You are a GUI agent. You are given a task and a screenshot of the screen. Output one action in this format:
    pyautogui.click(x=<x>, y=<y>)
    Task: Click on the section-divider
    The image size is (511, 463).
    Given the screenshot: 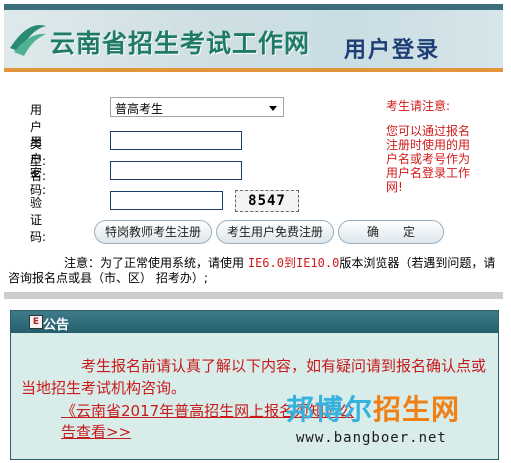 What is the action you would take?
    pyautogui.click(x=253, y=295)
    